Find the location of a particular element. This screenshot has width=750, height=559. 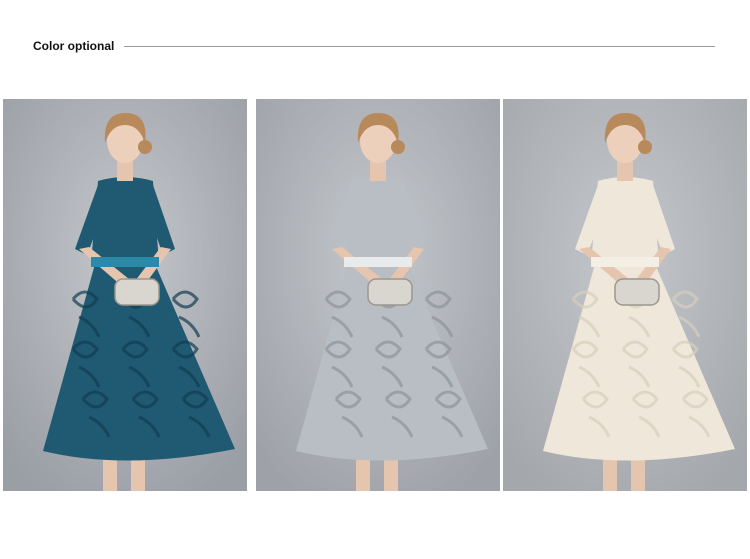

section-title: Color optional is located at coordinates (74, 46).